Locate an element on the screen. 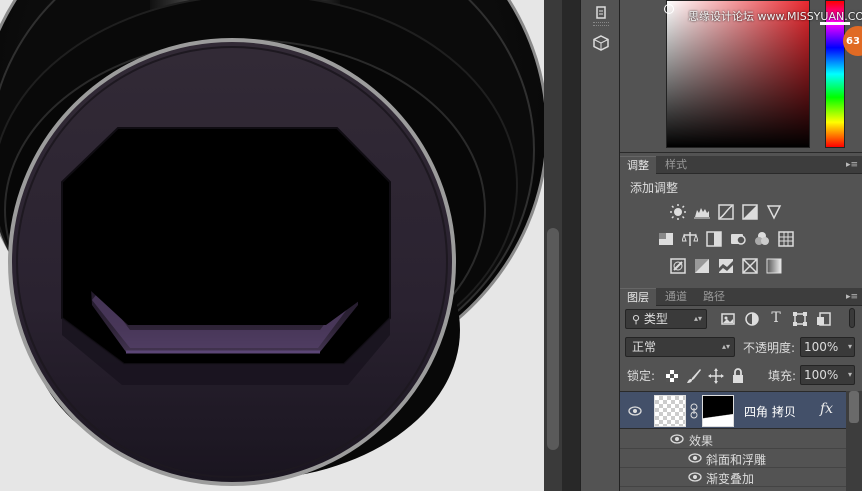 Image resolution: width=862 pixels, height=491 pixels. layer-row: 四角 拷贝 fx is located at coordinates (733, 410).